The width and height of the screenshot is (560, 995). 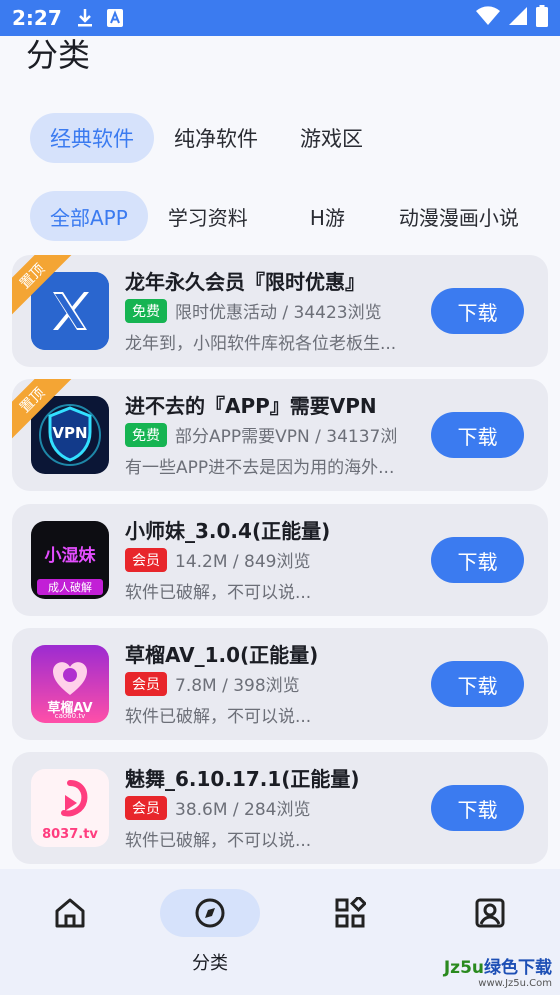 I want to click on app-icon-meiwu: 8037.tv, so click(x=70, y=808).